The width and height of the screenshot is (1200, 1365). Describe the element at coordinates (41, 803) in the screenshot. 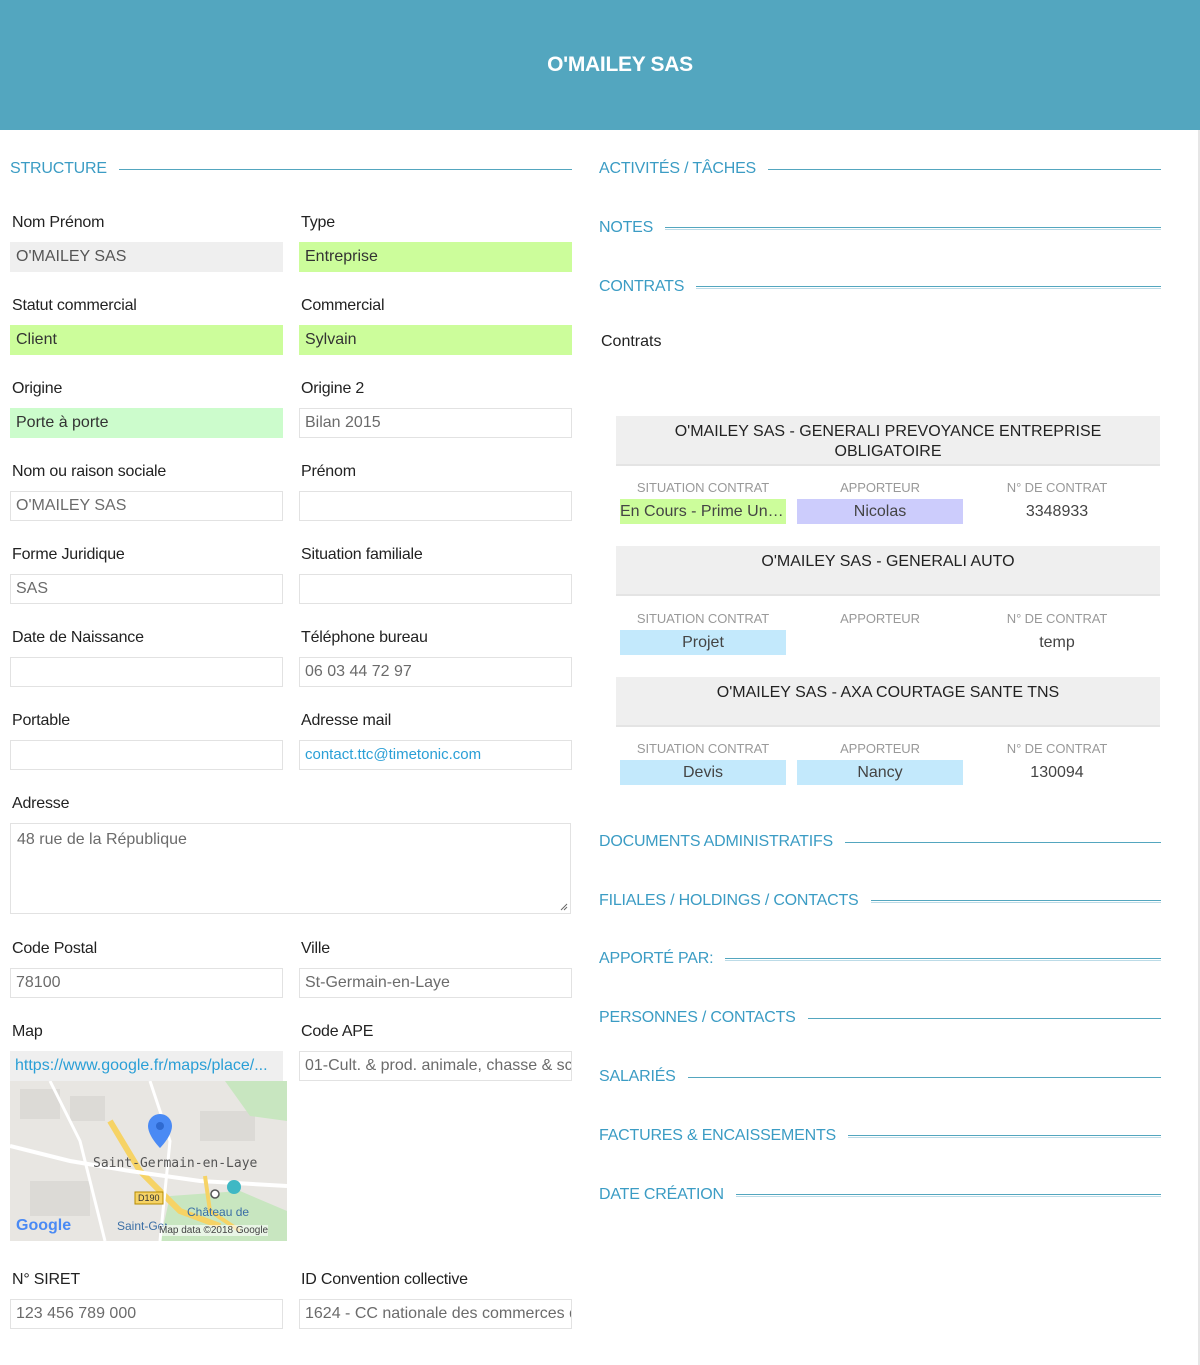

I see `adresse-label: Adresse` at that location.